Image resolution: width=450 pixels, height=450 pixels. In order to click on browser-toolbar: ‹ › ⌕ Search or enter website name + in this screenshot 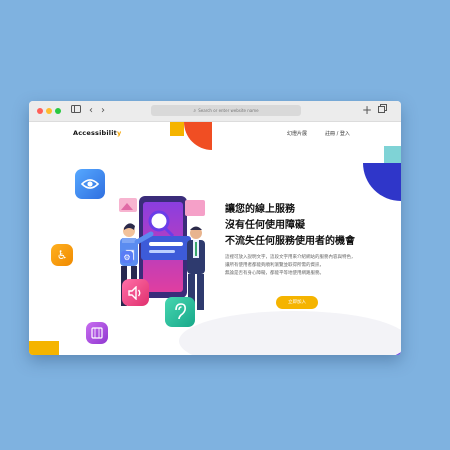, I will do `click(215, 111)`.